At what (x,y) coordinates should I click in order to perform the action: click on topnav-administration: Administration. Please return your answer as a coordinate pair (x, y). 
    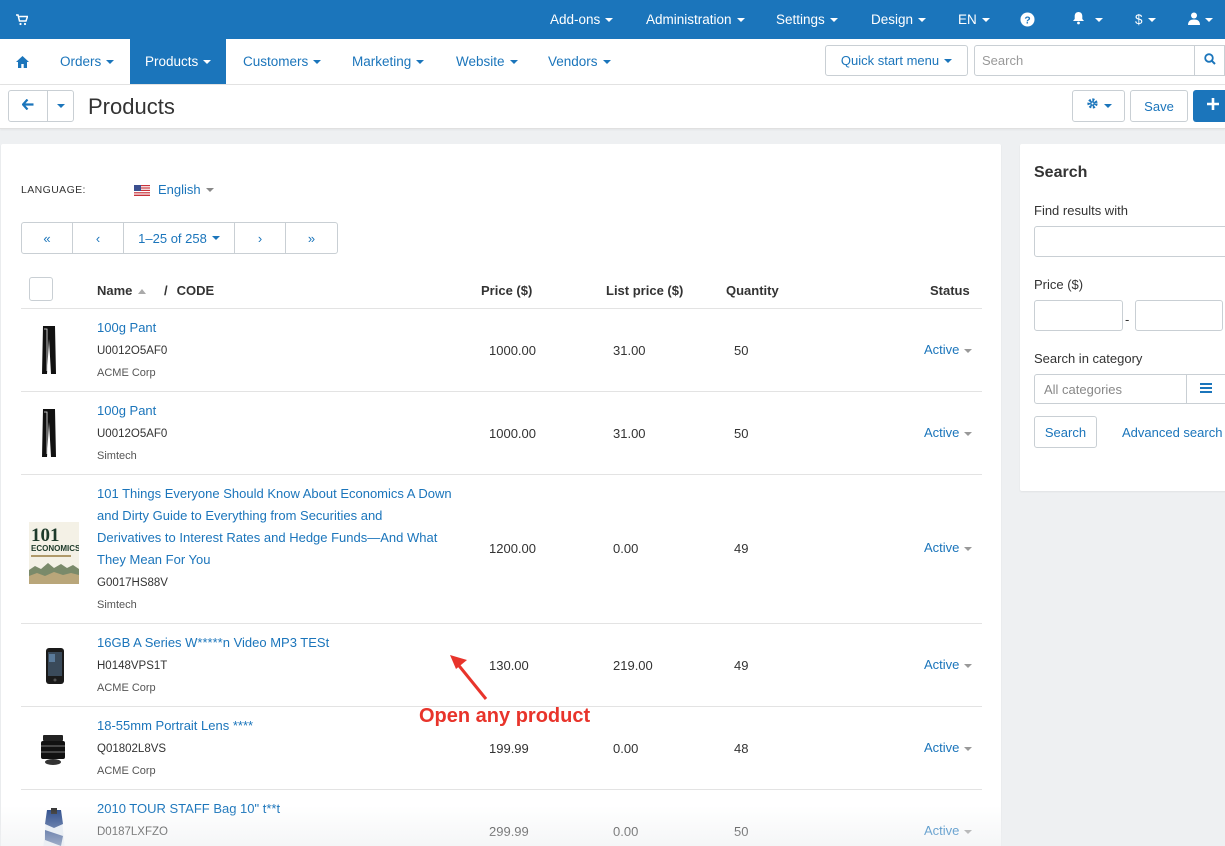
    Looking at the image, I should click on (695, 19).